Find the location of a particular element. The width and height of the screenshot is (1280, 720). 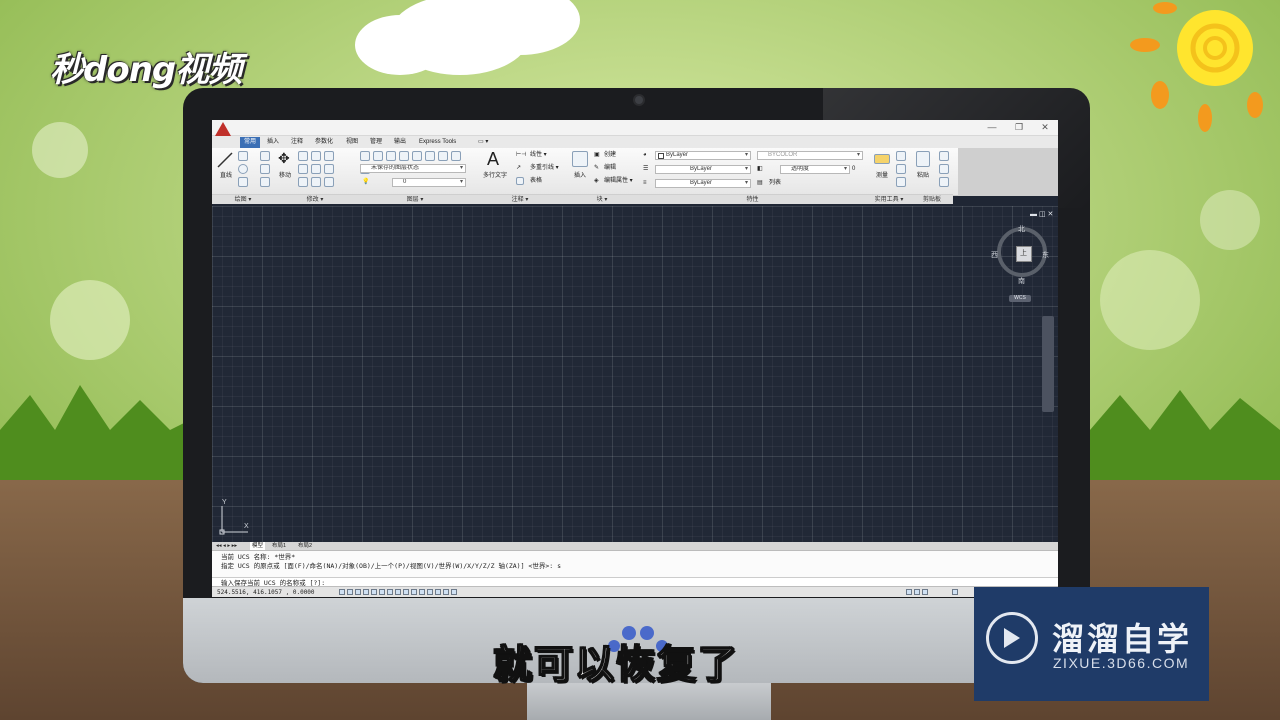

scale-icon is located at coordinates (303, 182).